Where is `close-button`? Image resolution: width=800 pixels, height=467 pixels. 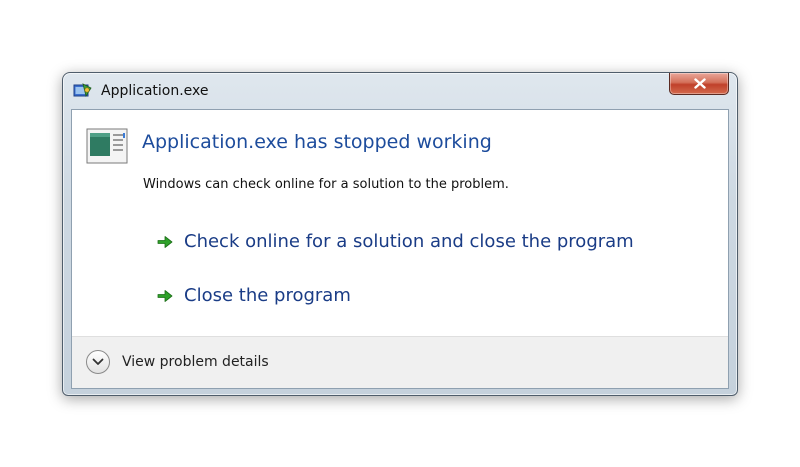
close-button is located at coordinates (699, 84).